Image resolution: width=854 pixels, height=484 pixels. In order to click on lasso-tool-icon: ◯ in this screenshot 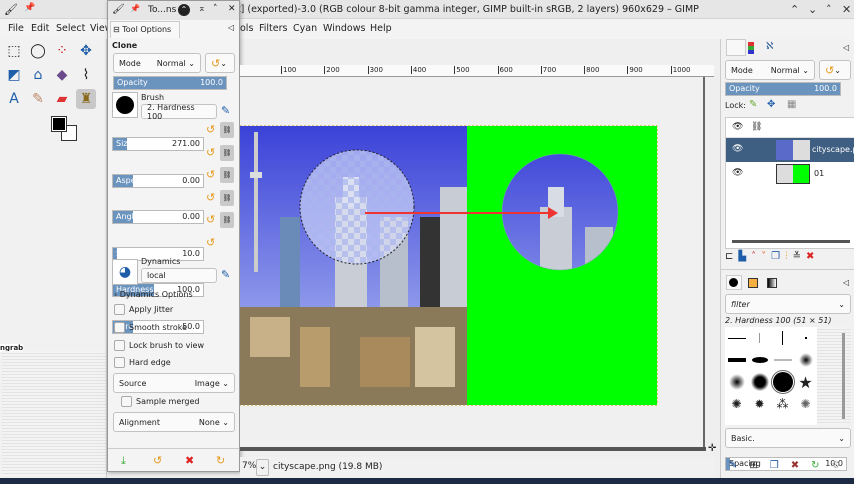, I will do `click(38, 51)`.